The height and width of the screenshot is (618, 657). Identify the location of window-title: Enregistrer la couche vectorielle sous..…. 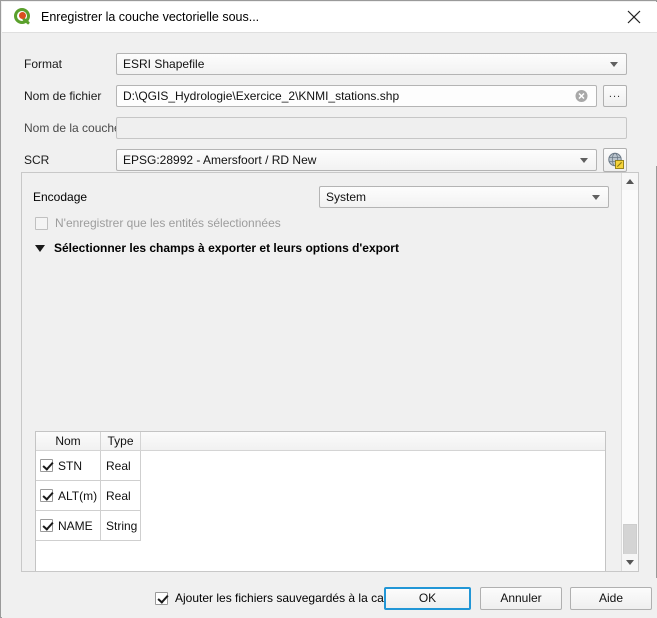
(150, 17).